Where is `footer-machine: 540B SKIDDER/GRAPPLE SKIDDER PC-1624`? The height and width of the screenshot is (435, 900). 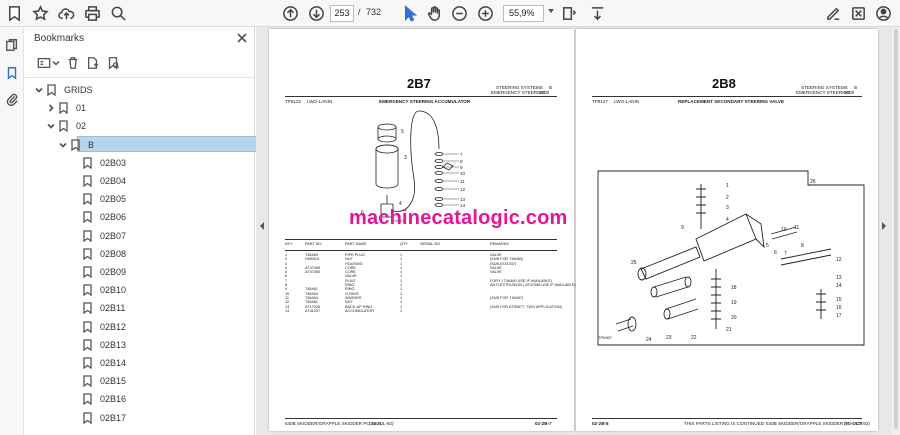
footer-machine: 540B SKIDDER/GRAPPLE SKIDDER PC-1624 is located at coordinates (333, 423).